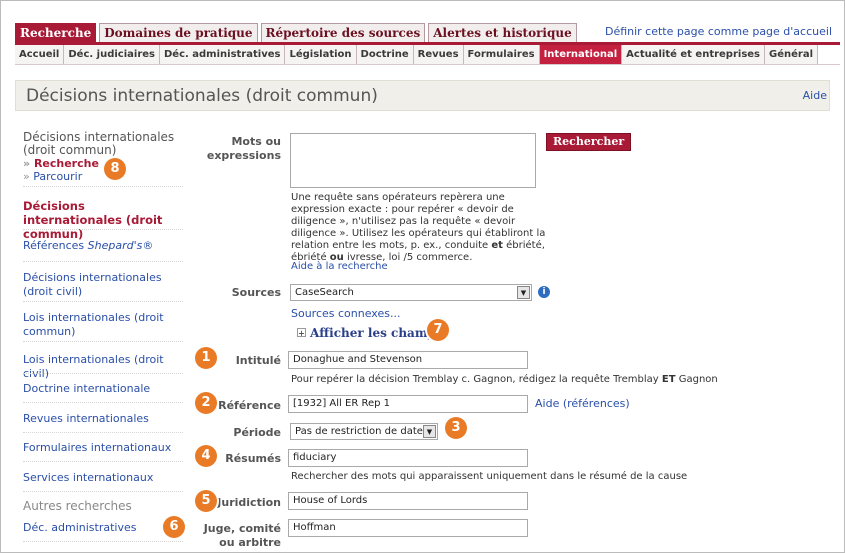 This screenshot has height=553, width=845. Describe the element at coordinates (582, 404) in the screenshot. I see `reference-help-link: Aide (références)` at that location.